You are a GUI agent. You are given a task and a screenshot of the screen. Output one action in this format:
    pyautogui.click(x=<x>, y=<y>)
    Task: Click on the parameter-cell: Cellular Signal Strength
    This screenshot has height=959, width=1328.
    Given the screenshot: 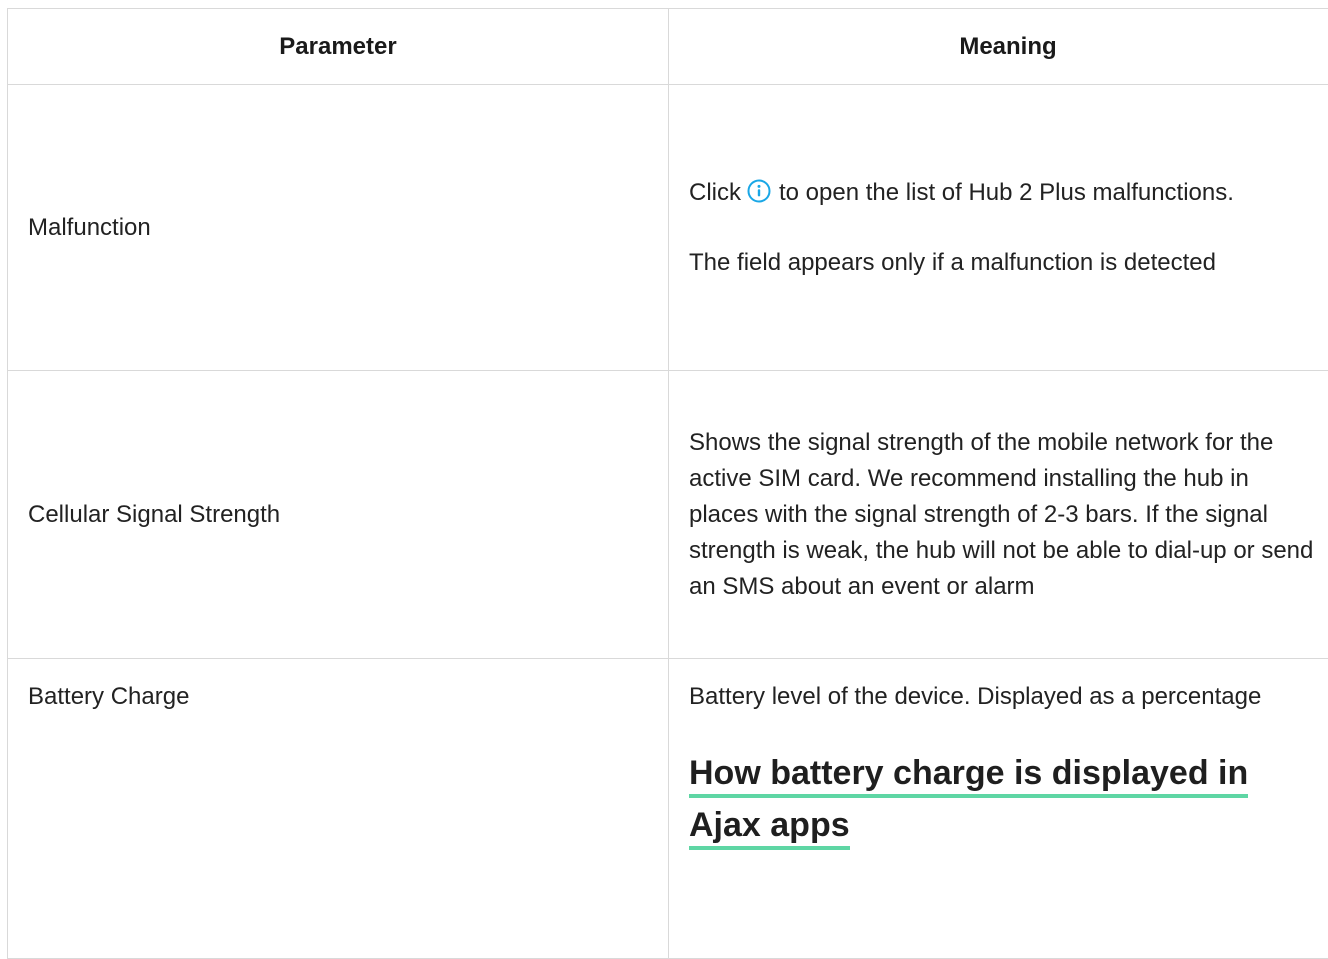 What is the action you would take?
    pyautogui.click(x=338, y=515)
    